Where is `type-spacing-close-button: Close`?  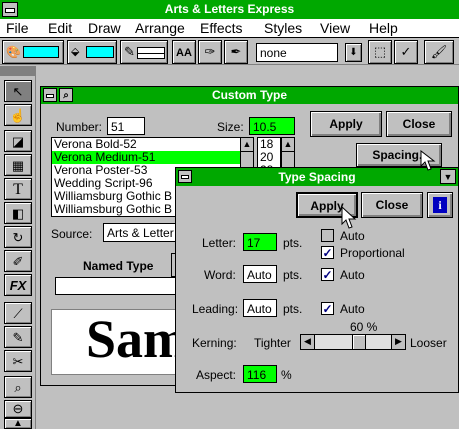
type-spacing-close-button: Close is located at coordinates (392, 205).